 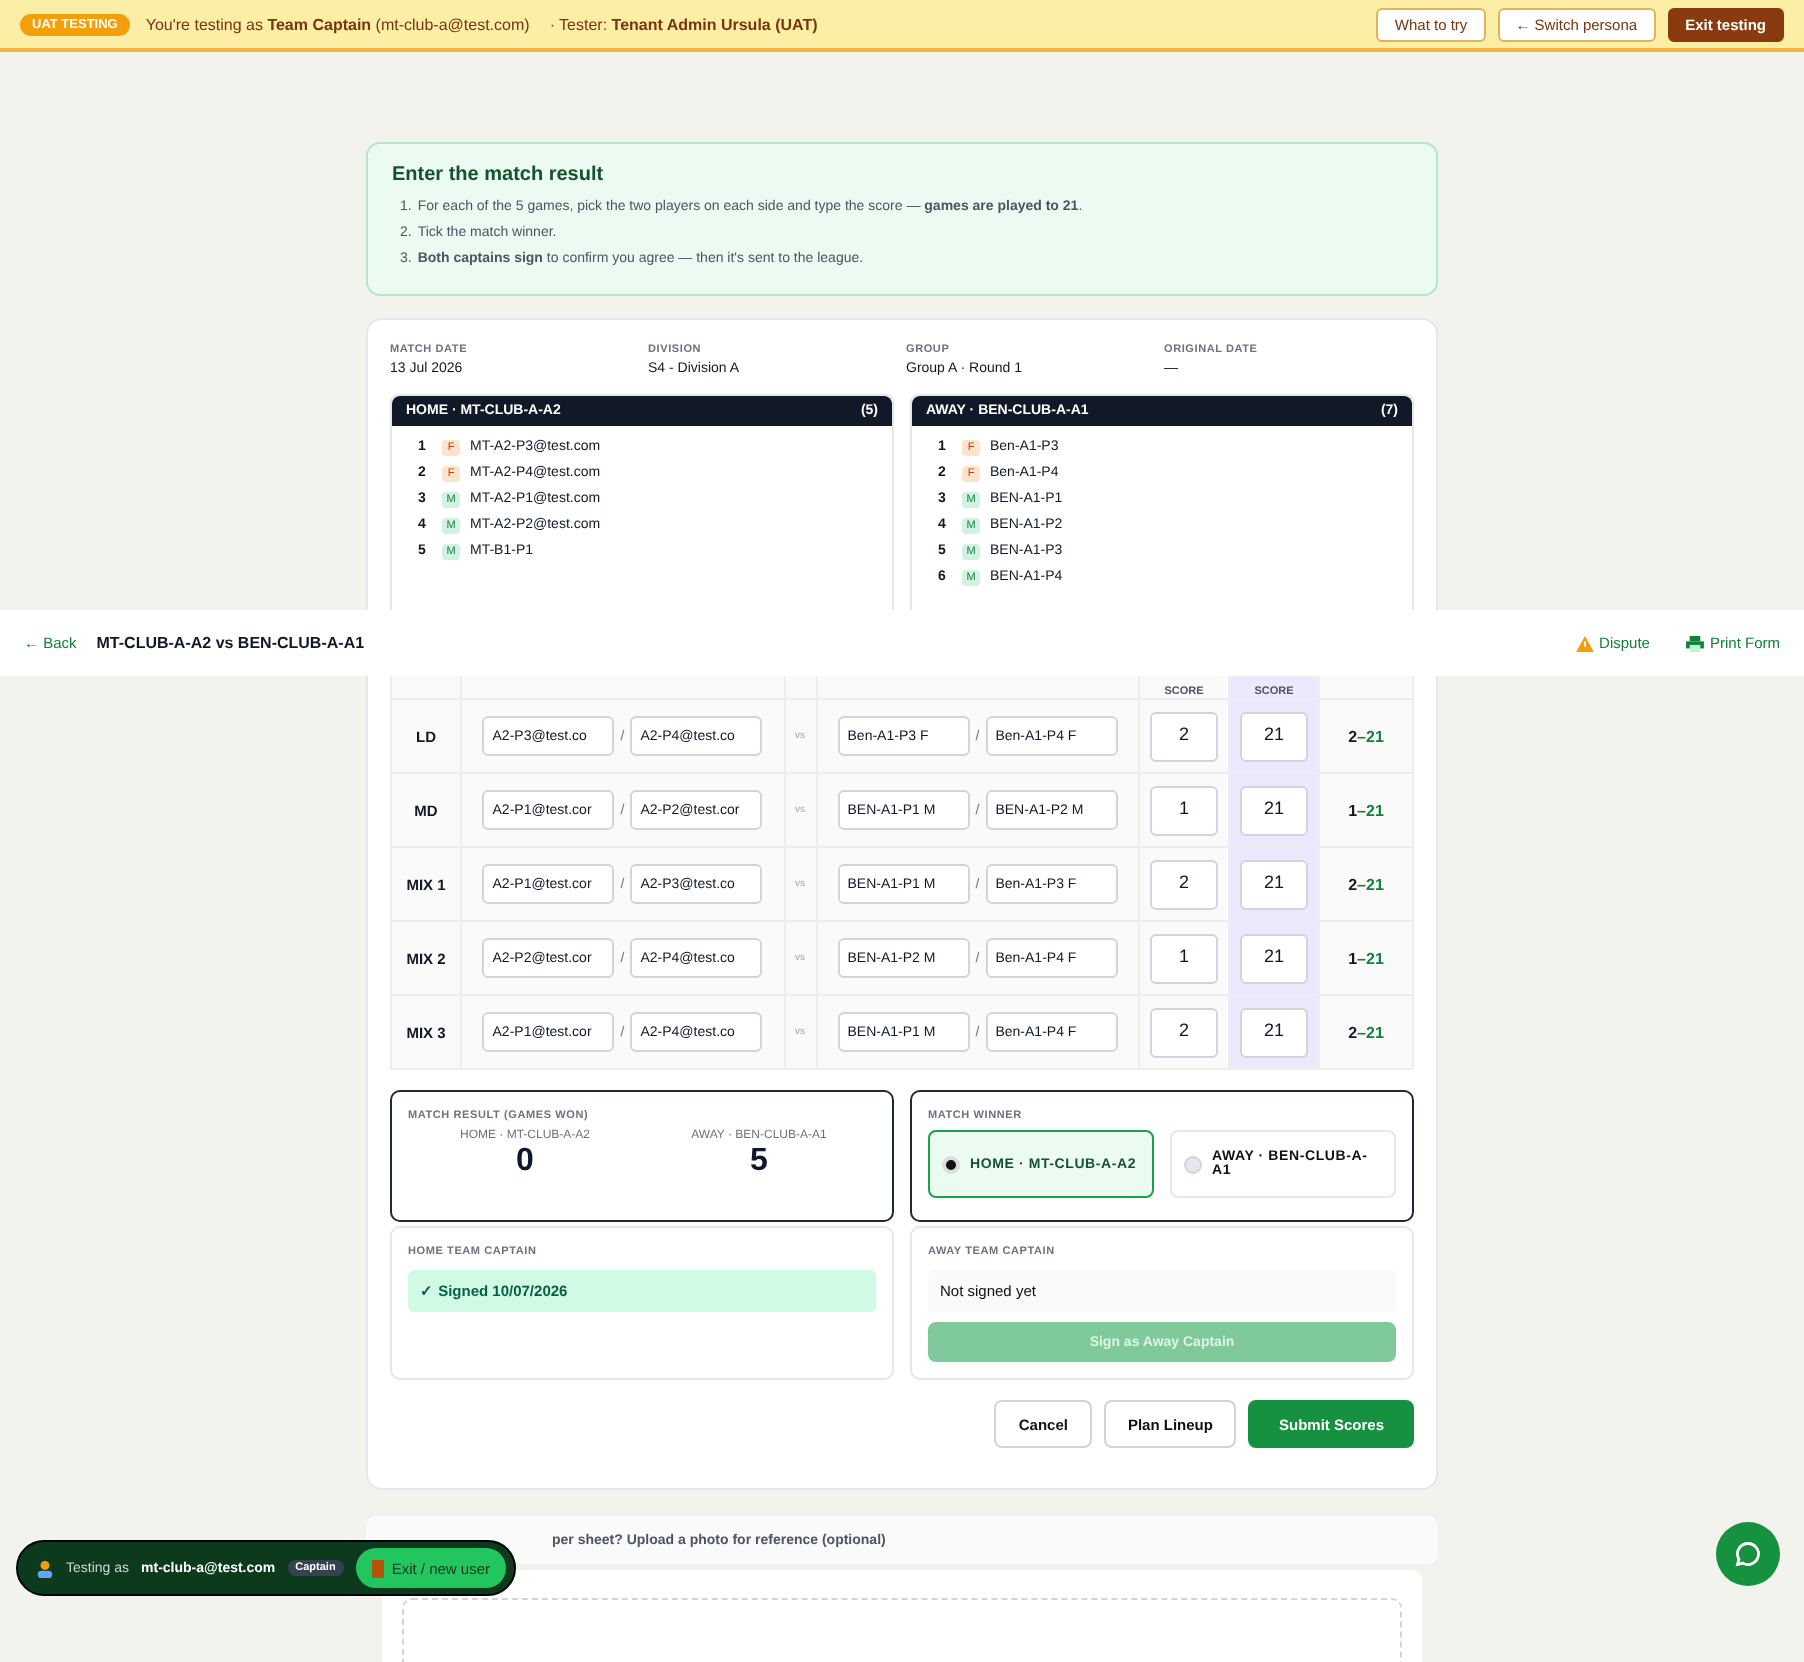 I want to click on games-won: 0, so click(x=525, y=1162).